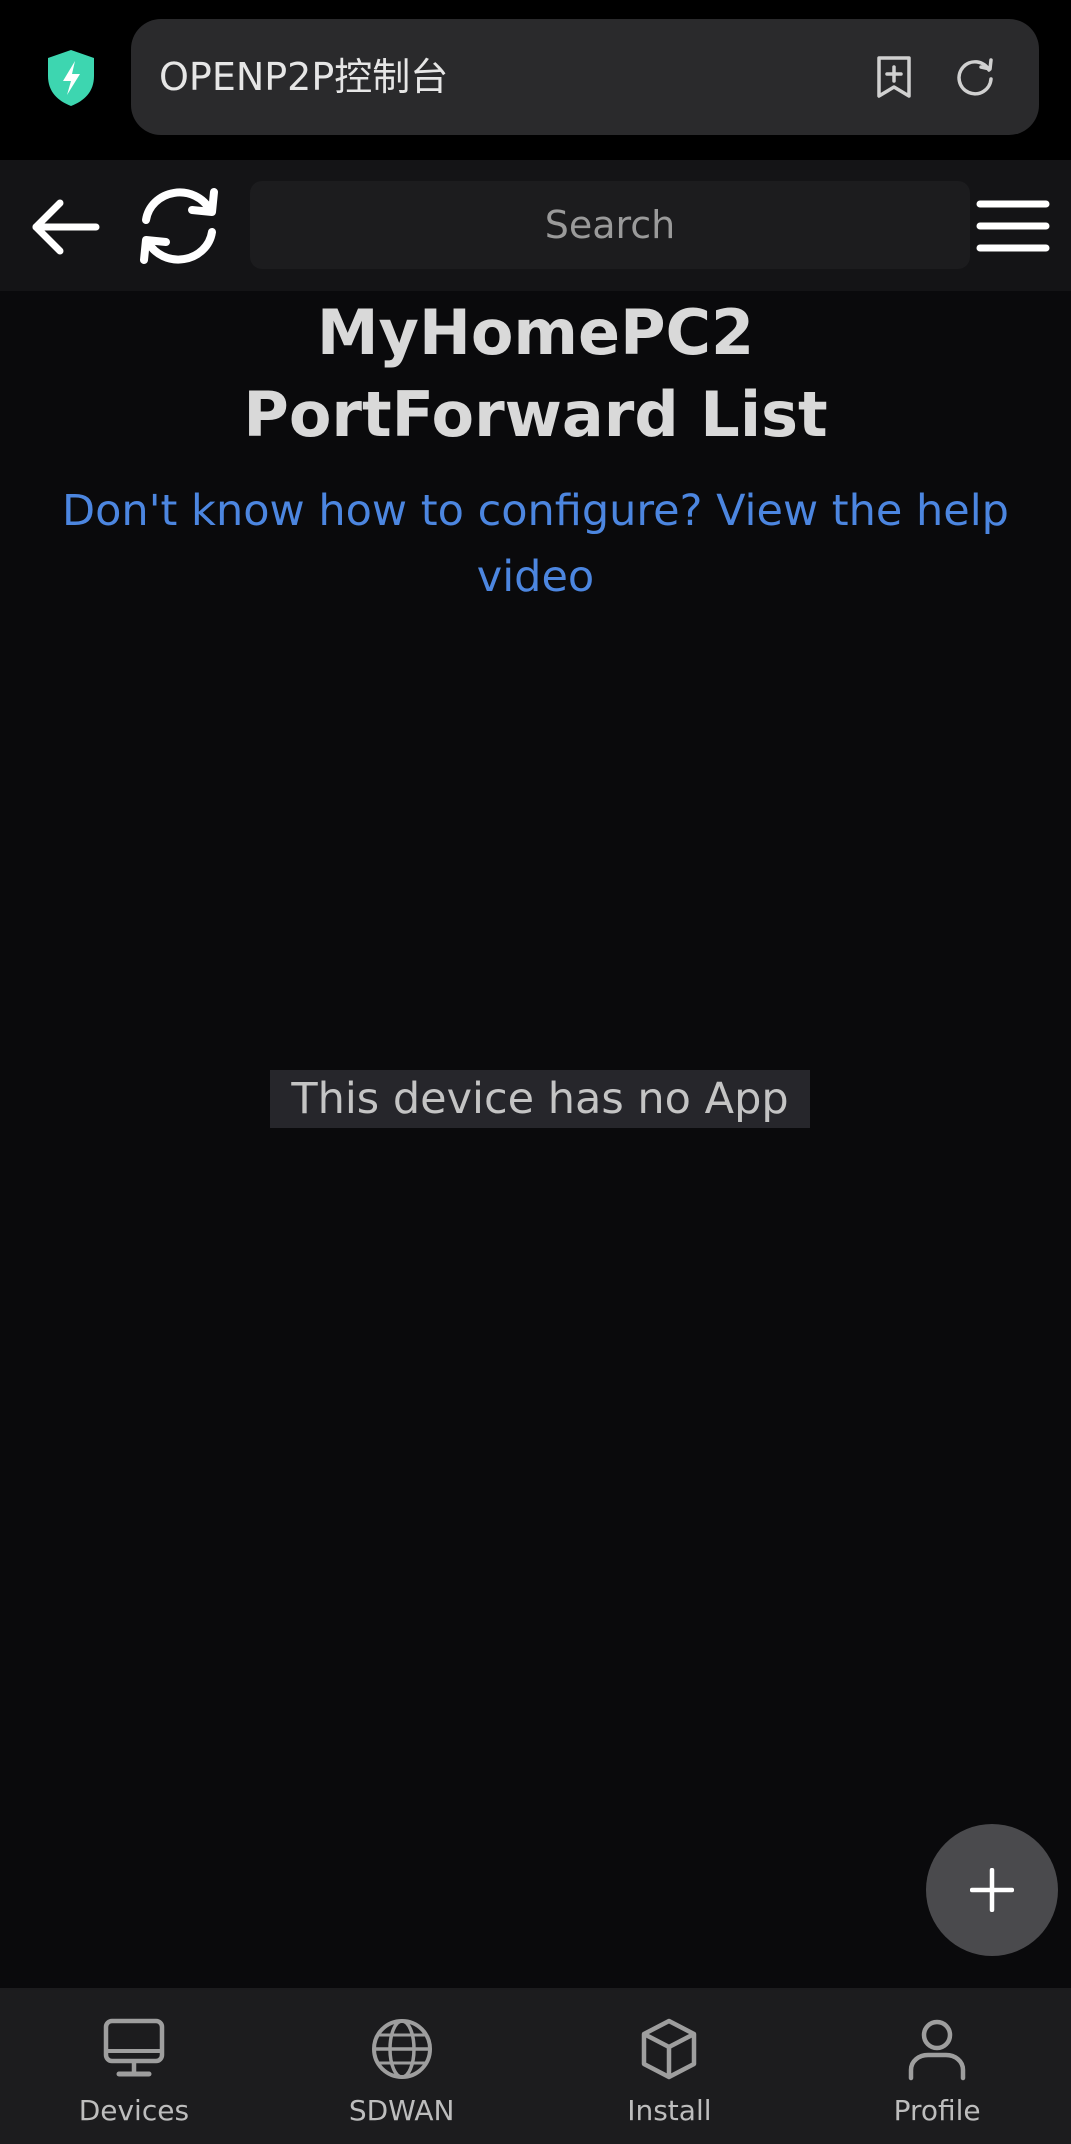 The height and width of the screenshot is (2144, 1071). What do you see at coordinates (401, 2110) in the screenshot?
I see `nav-label-sdwan: SDWAN` at bounding box center [401, 2110].